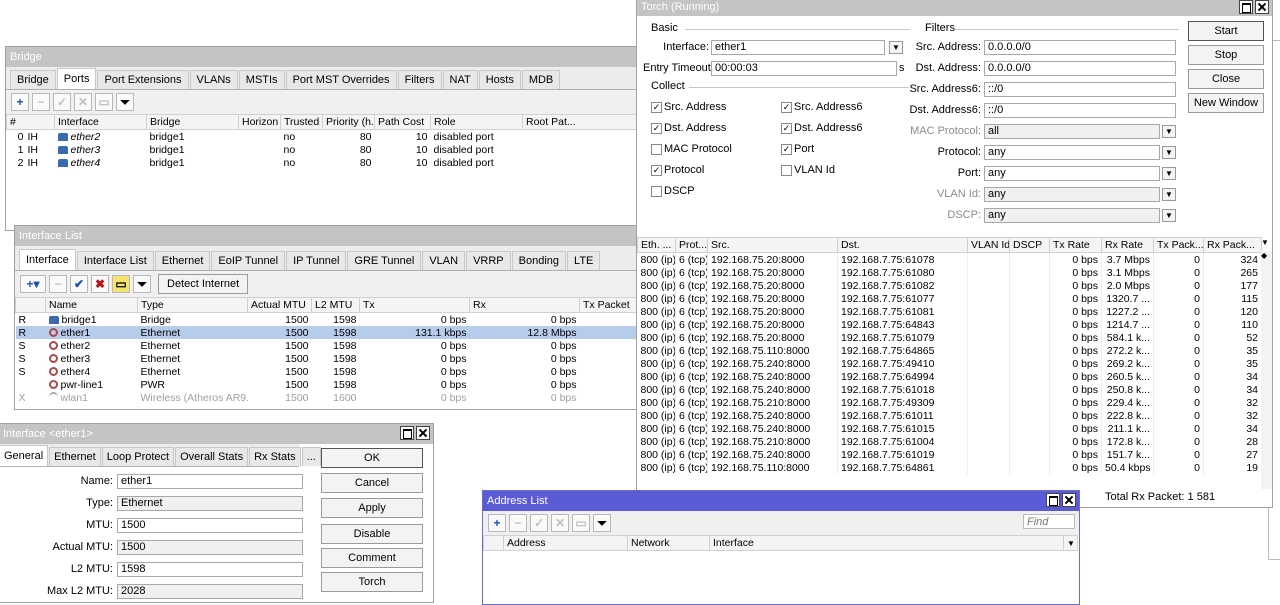 This screenshot has width=1280, height=605. I want to click on name-field: ether1, so click(210, 481).